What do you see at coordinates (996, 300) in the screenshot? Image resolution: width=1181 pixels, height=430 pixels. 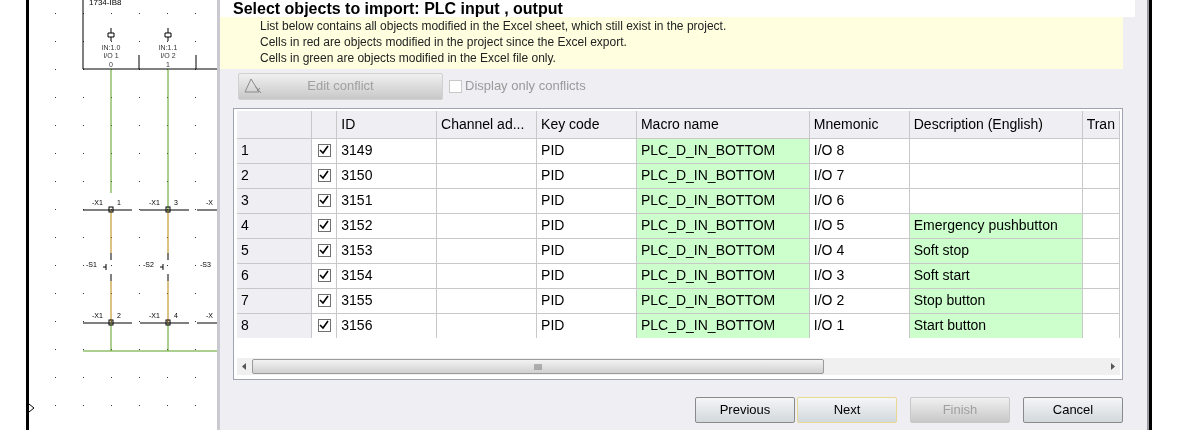 I see `table-cell: Stop button` at bounding box center [996, 300].